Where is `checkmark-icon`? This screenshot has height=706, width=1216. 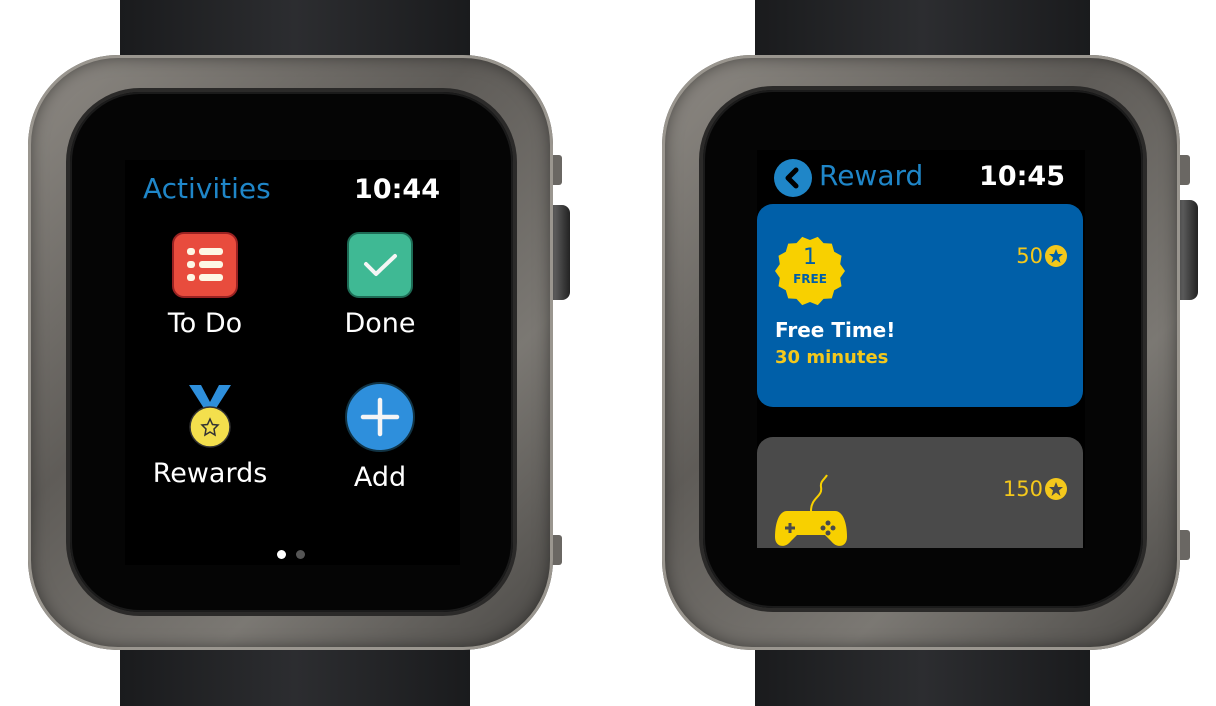 checkmark-icon is located at coordinates (380, 265).